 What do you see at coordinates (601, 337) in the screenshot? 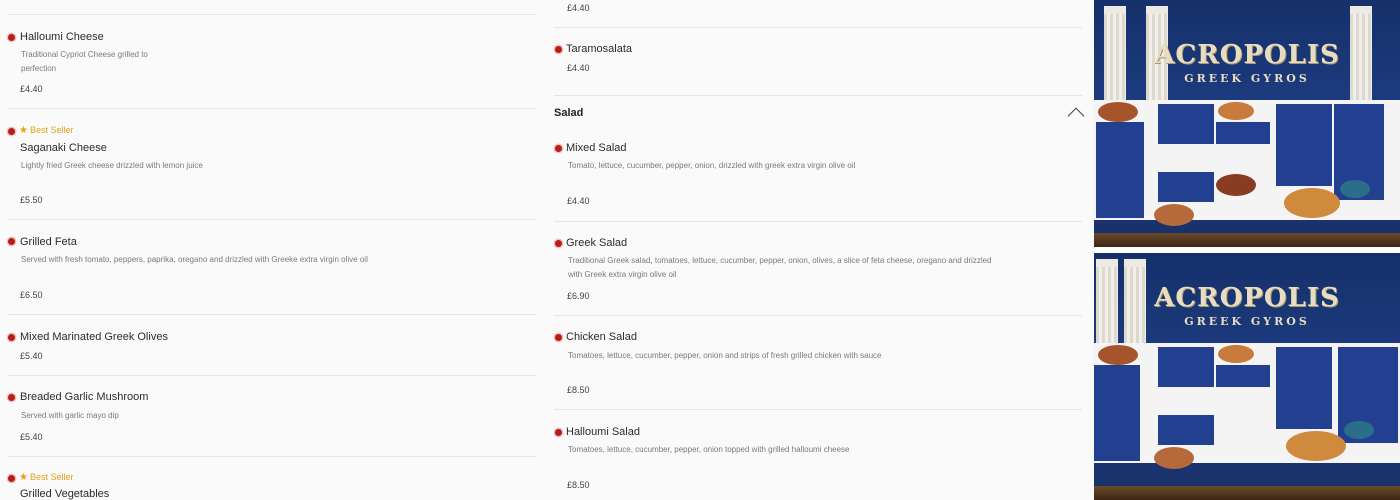
I see `item-name: Chicken Salad` at bounding box center [601, 337].